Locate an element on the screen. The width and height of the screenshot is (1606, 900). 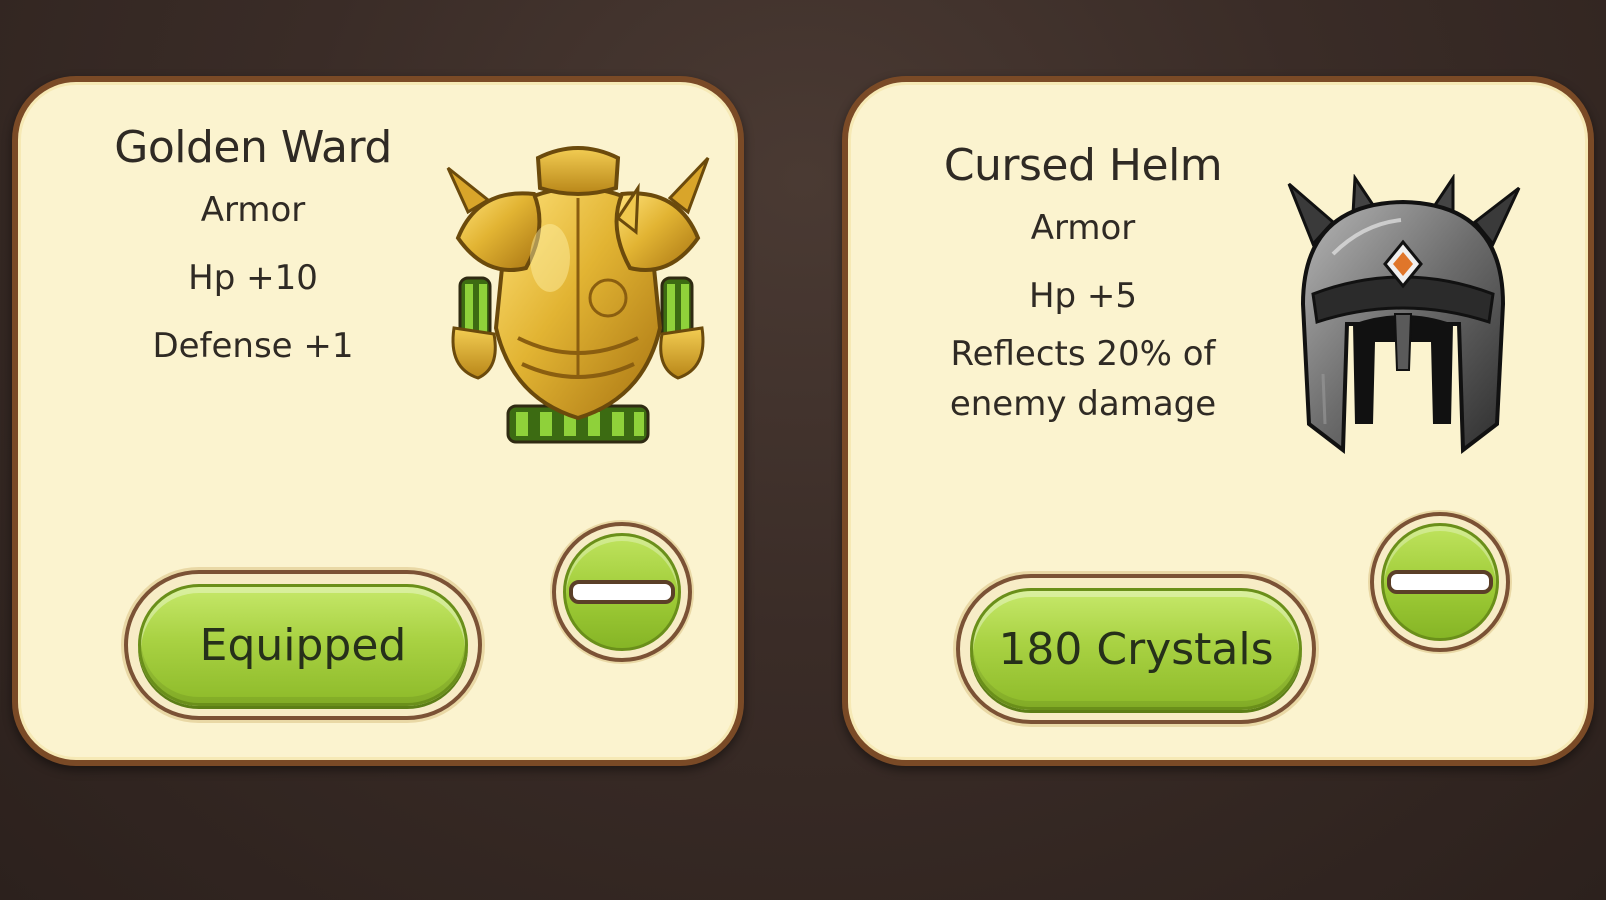
item-name: Golden Ward is located at coordinates (253, 147).